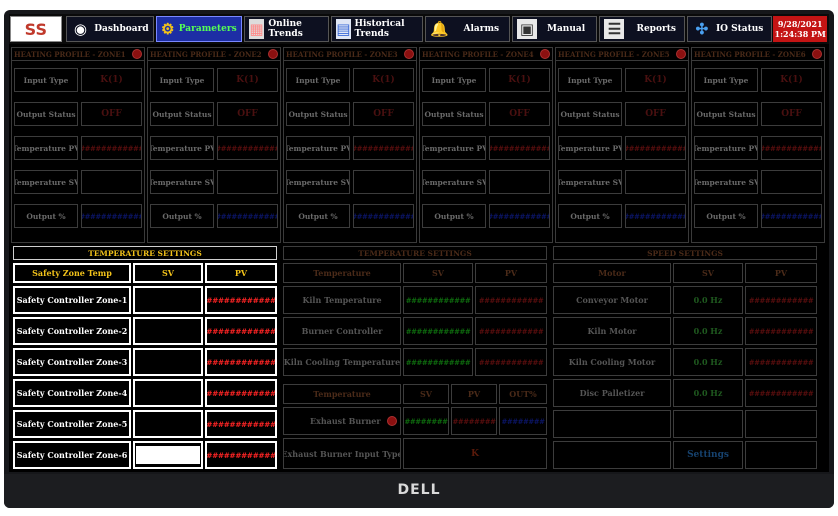  What do you see at coordinates (391, 421) in the screenshot?
I see `exhaust-status-indicator-icon` at bounding box center [391, 421].